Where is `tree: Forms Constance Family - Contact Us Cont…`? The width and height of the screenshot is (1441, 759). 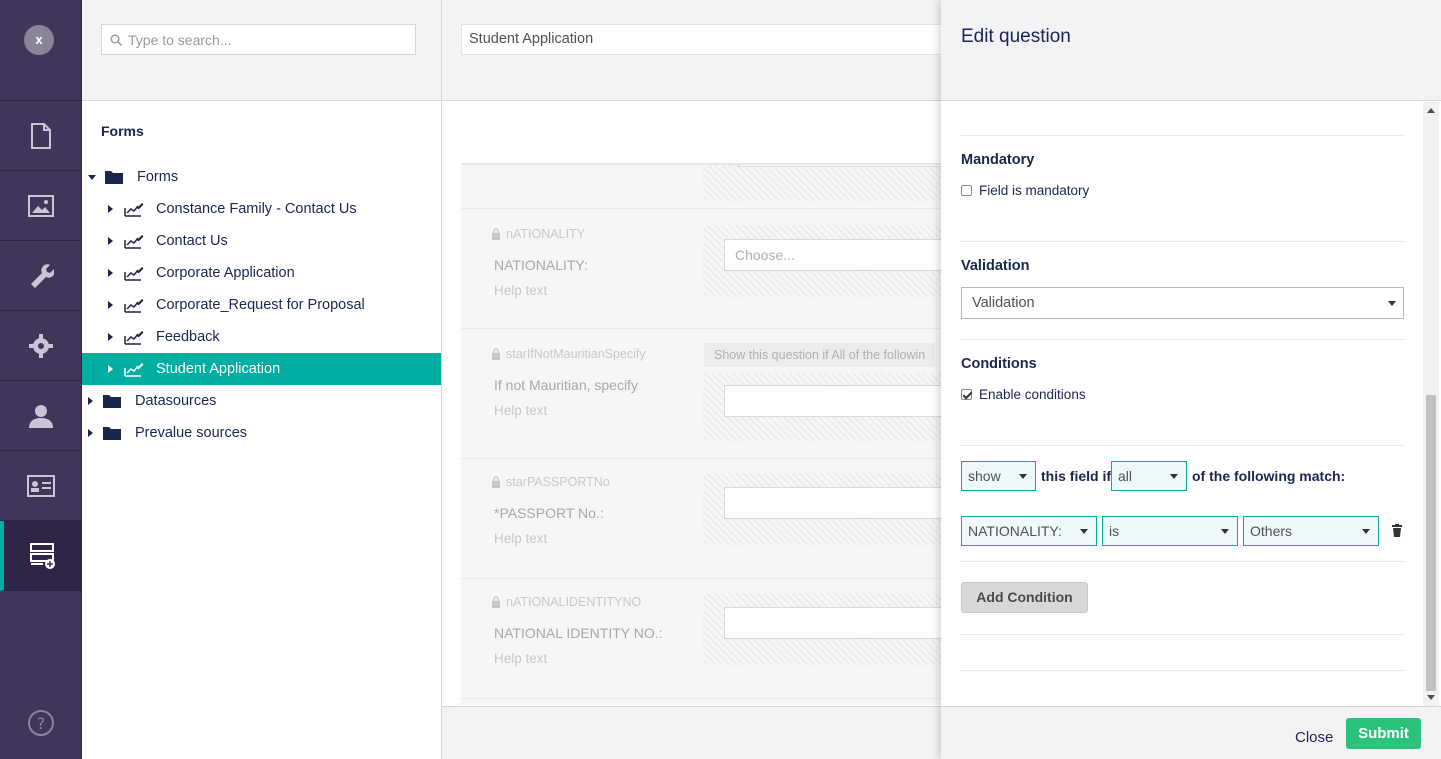 tree: Forms Constance Family - Contact Us Cont… is located at coordinates (261, 305).